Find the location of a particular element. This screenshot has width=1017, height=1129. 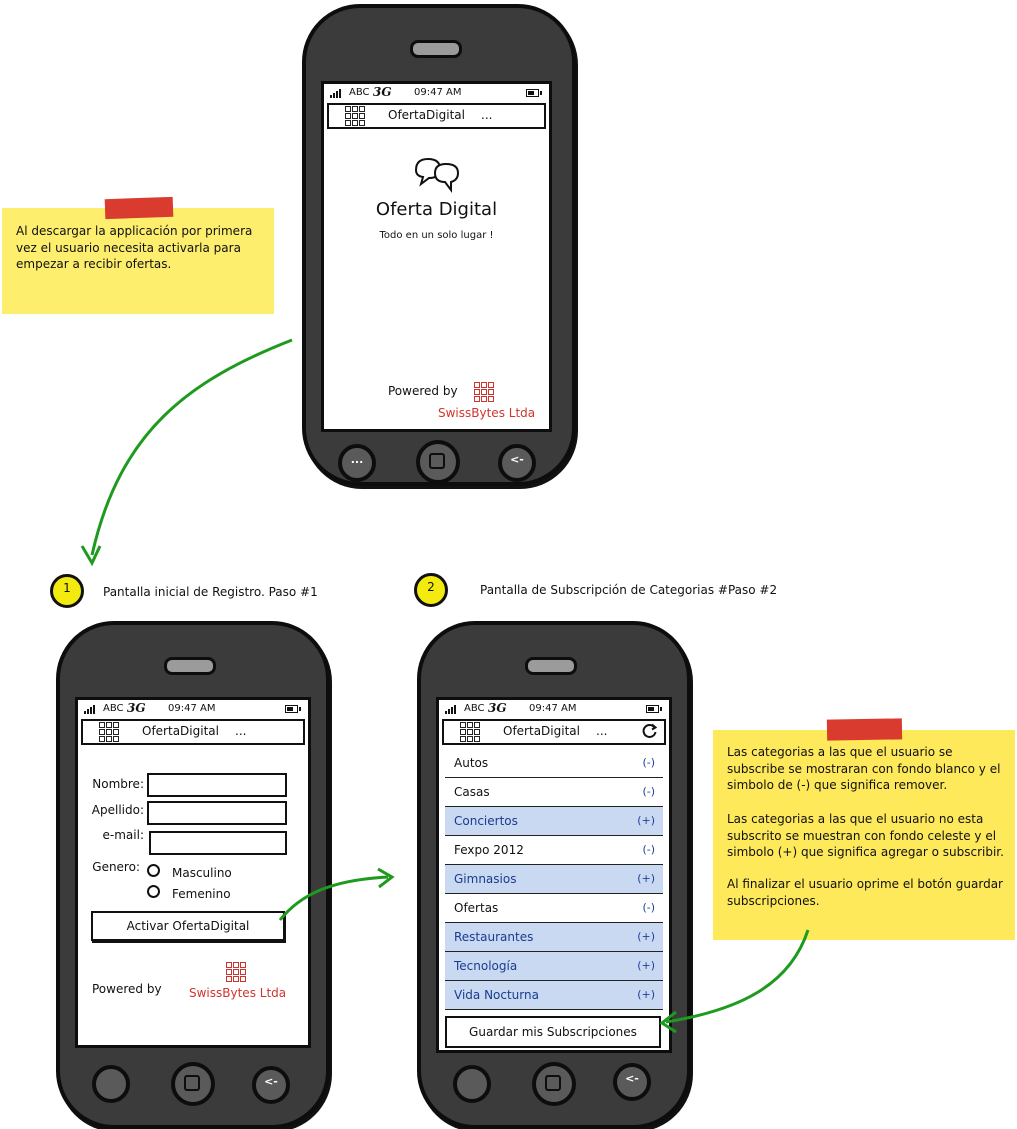

arrow-registration-to-subscriptions is located at coordinates (333, 898).